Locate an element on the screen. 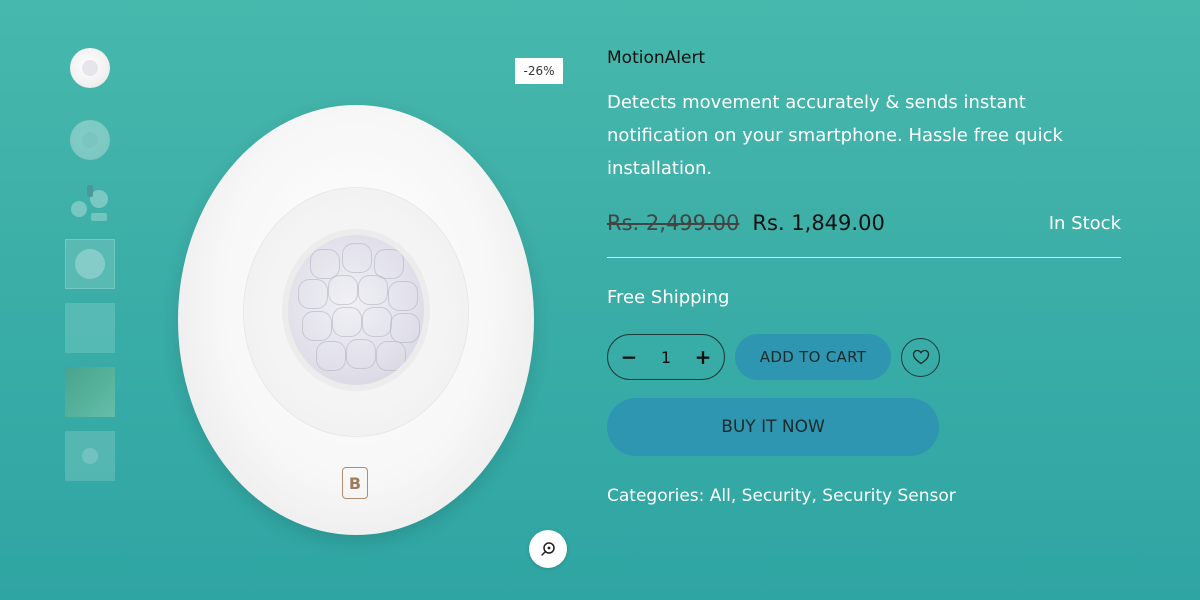  add-to-cart-button: ADD TO CART is located at coordinates (813, 357).